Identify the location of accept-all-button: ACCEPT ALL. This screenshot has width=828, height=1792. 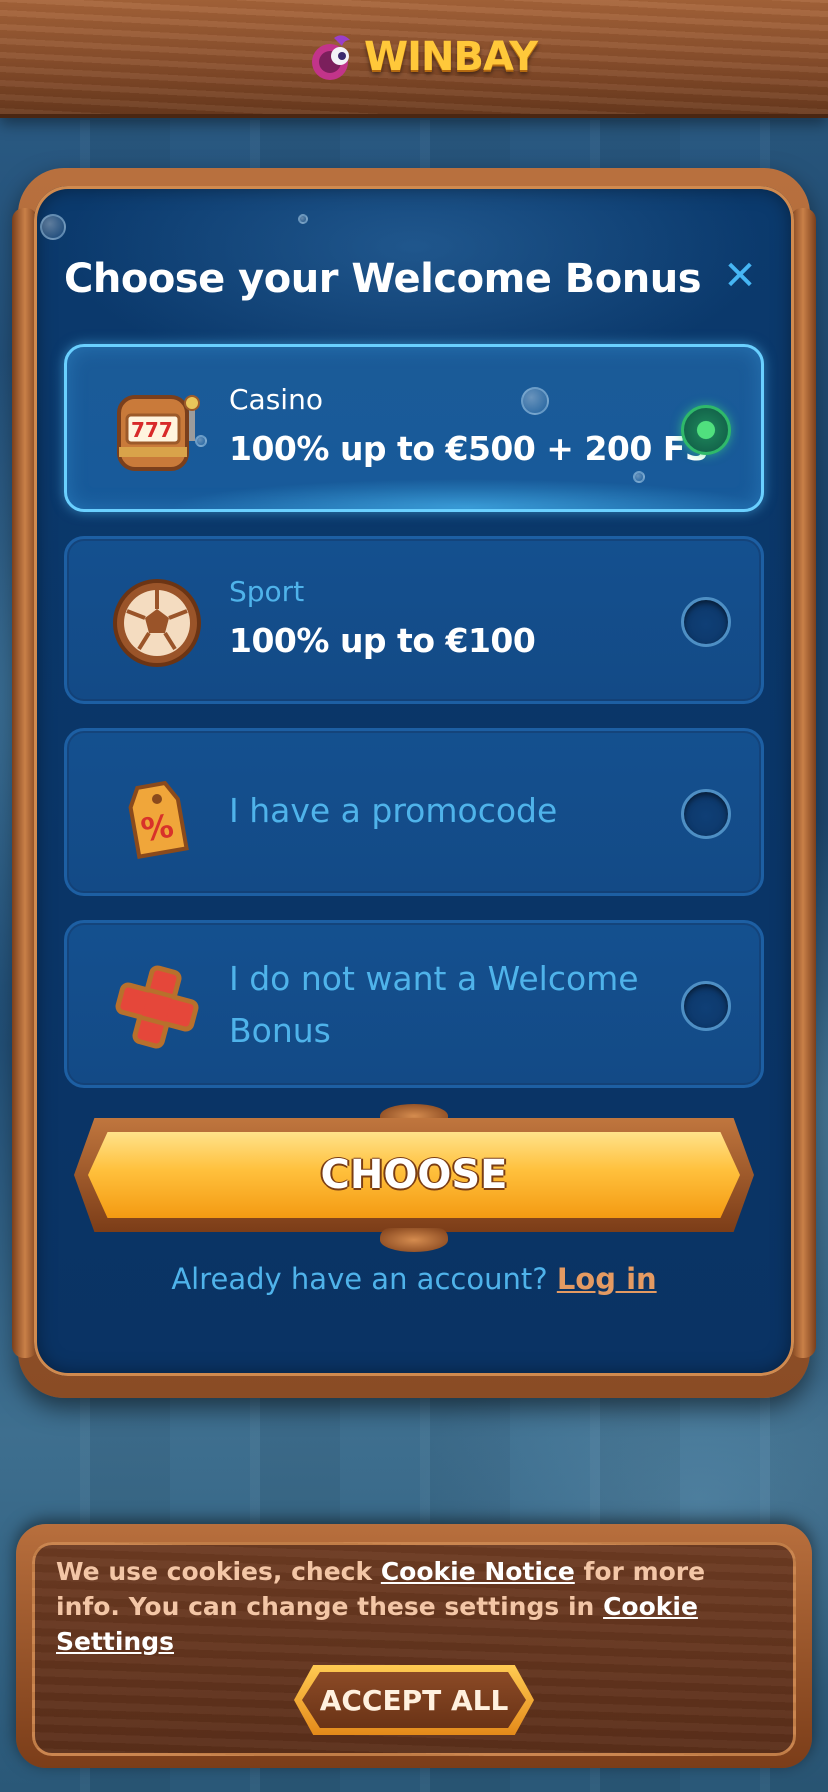
(414, 1700).